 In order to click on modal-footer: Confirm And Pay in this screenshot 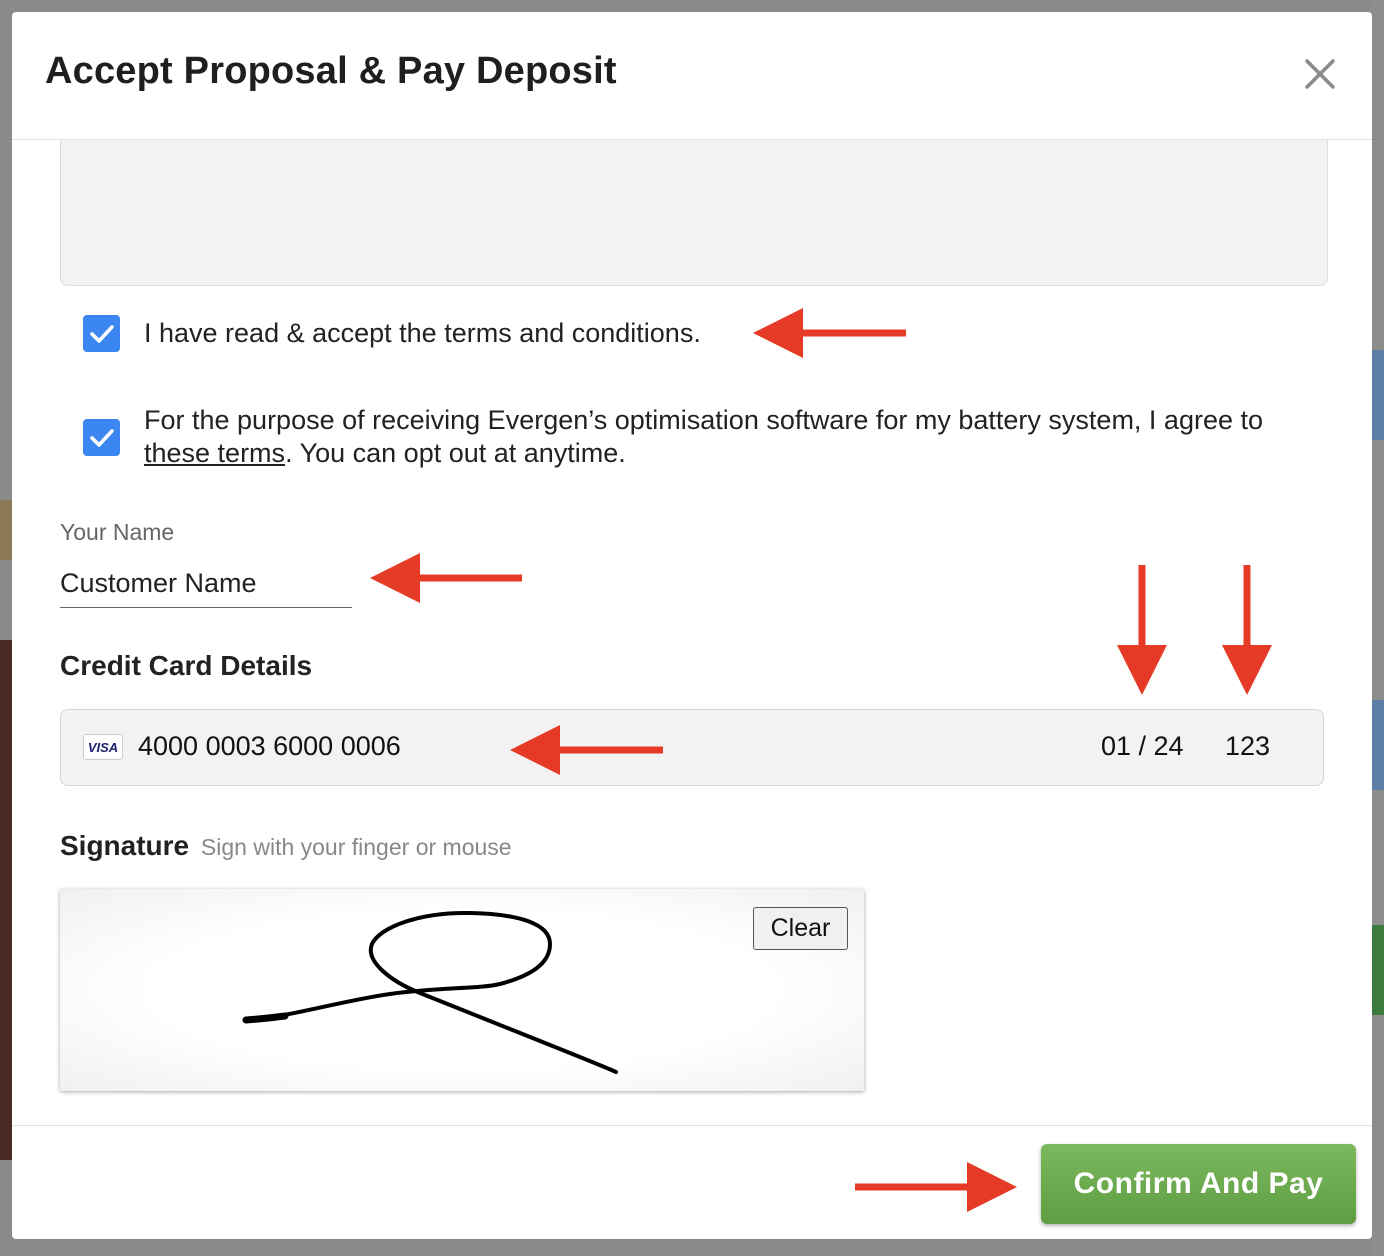, I will do `click(692, 1182)`.